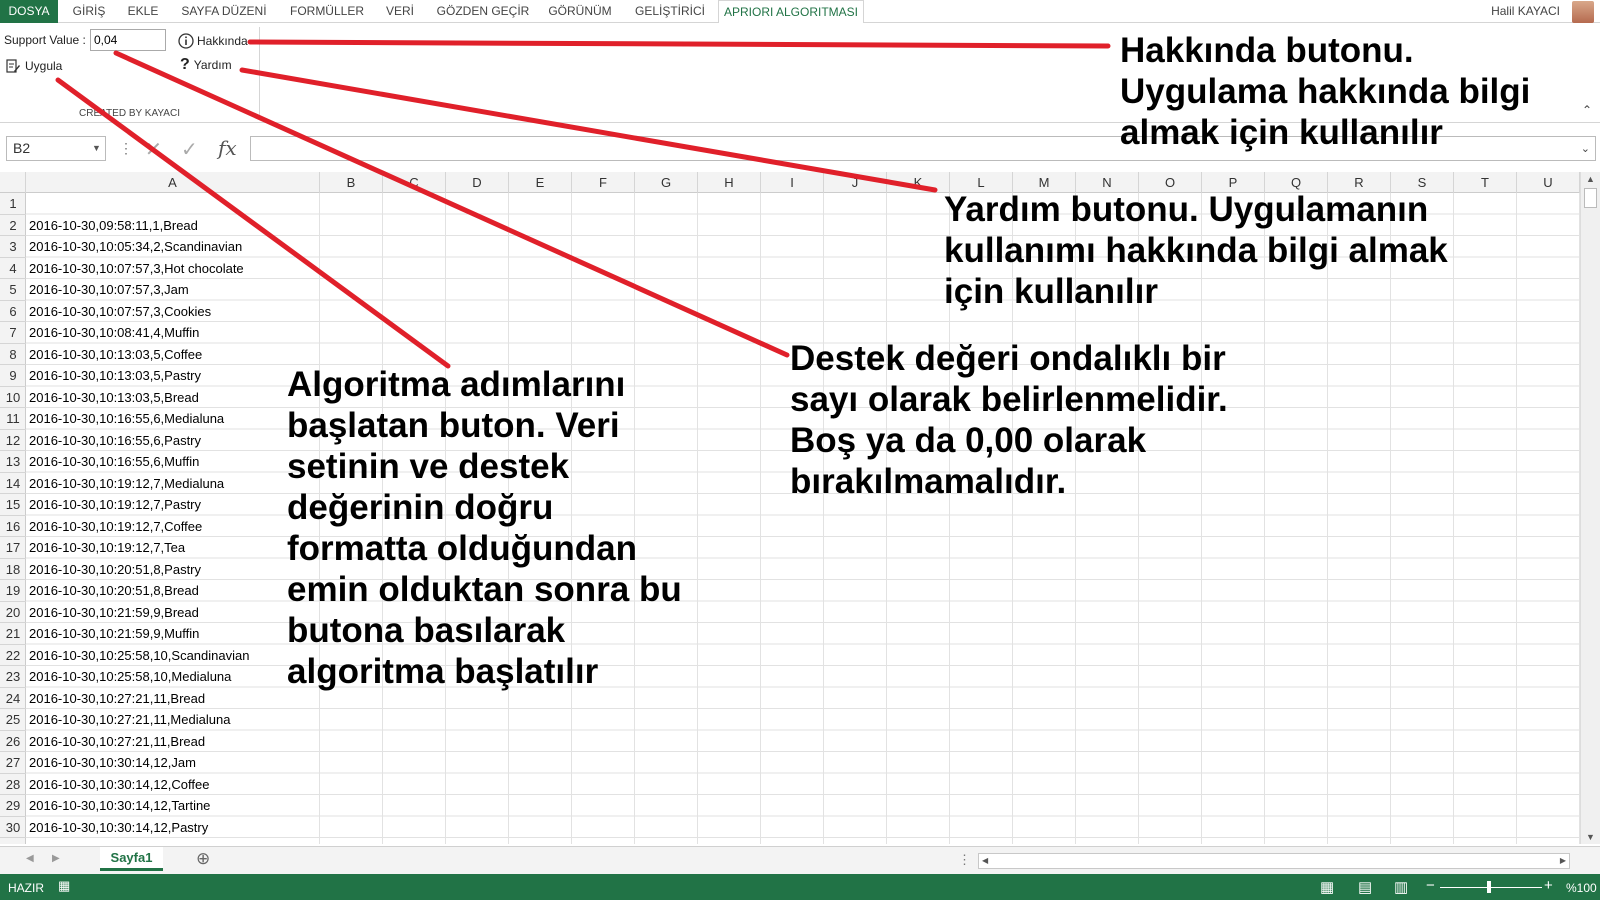 This screenshot has height=900, width=1600. Describe the element at coordinates (13, 440) in the screenshot. I see `row-header: 12` at that location.